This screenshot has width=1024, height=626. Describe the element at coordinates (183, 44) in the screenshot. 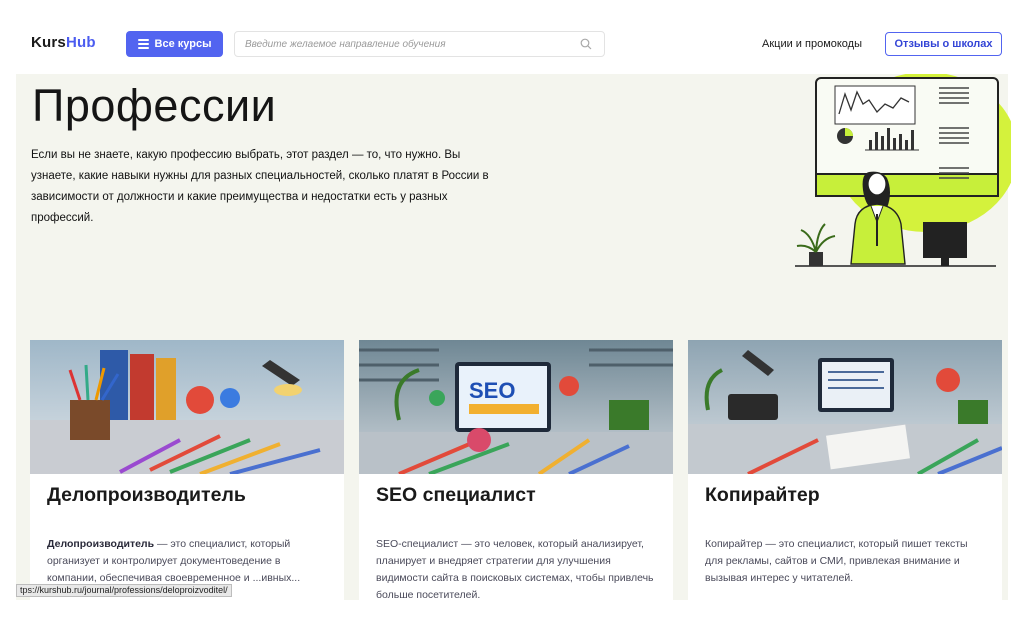

I see `all-courses-label: Все курсы` at that location.